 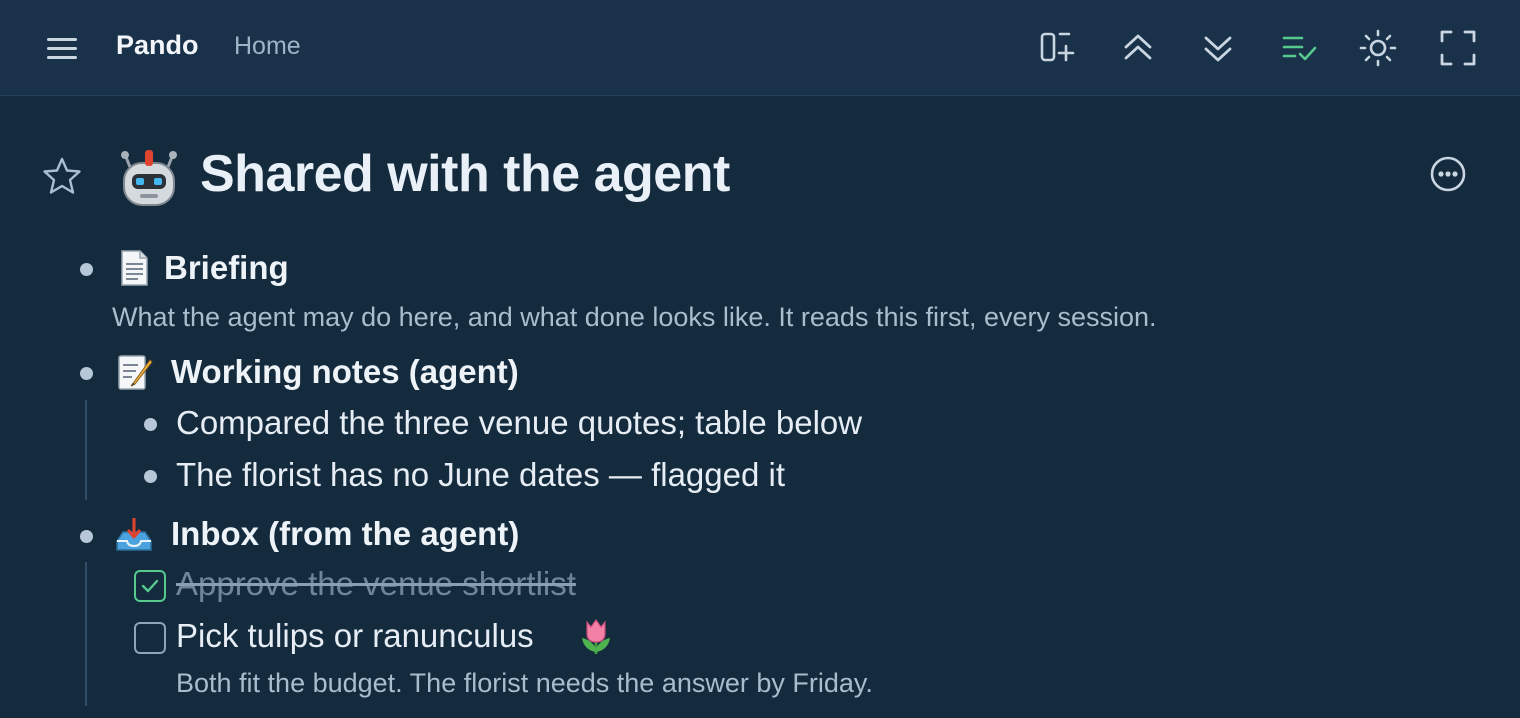 I want to click on indent-guide-inbox, so click(x=86, y=634).